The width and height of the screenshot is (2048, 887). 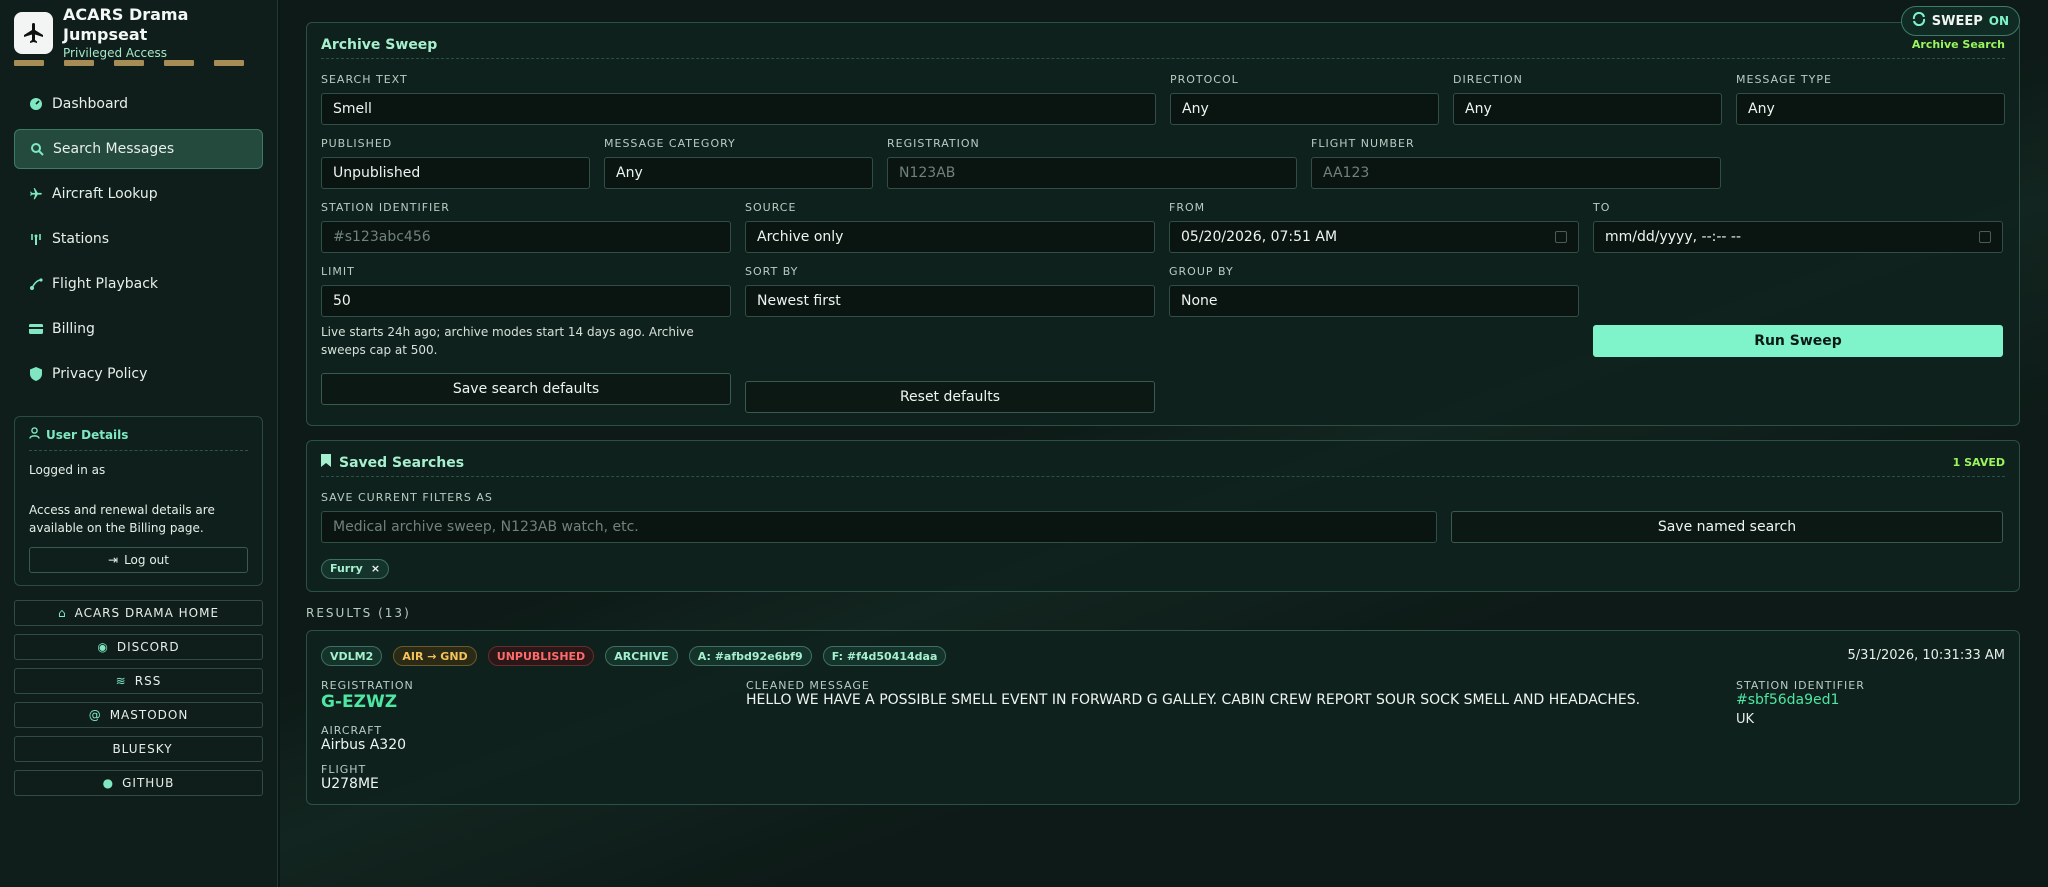 I want to click on user-details-title: User Details, so click(x=138, y=439).